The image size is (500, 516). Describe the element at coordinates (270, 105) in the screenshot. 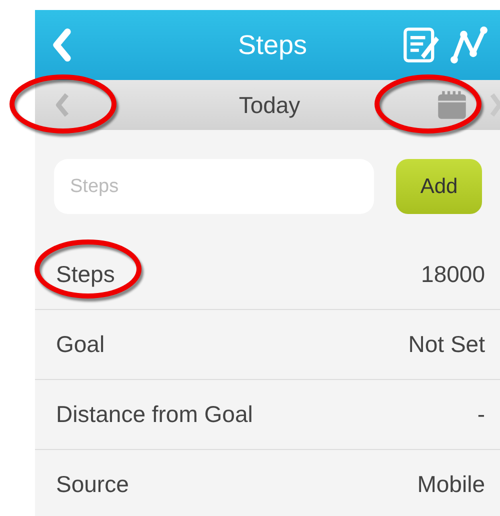

I see `date-label: Today` at that location.